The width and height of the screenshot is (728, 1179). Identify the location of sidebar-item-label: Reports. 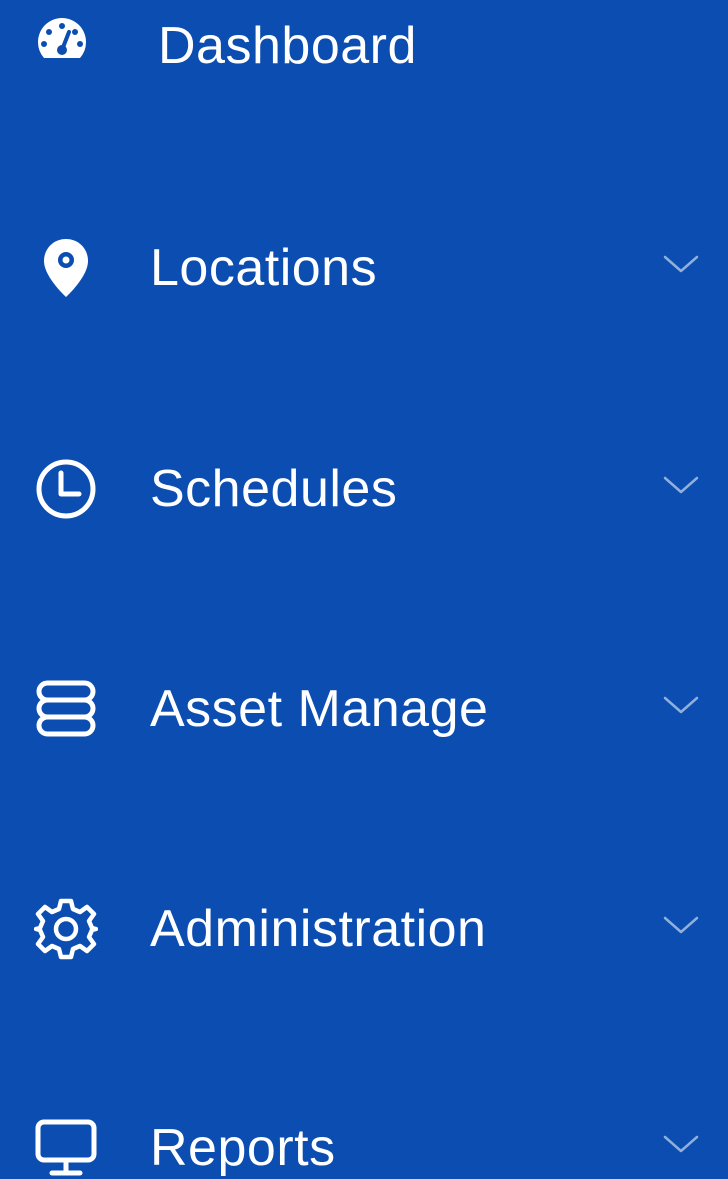
(243, 1148).